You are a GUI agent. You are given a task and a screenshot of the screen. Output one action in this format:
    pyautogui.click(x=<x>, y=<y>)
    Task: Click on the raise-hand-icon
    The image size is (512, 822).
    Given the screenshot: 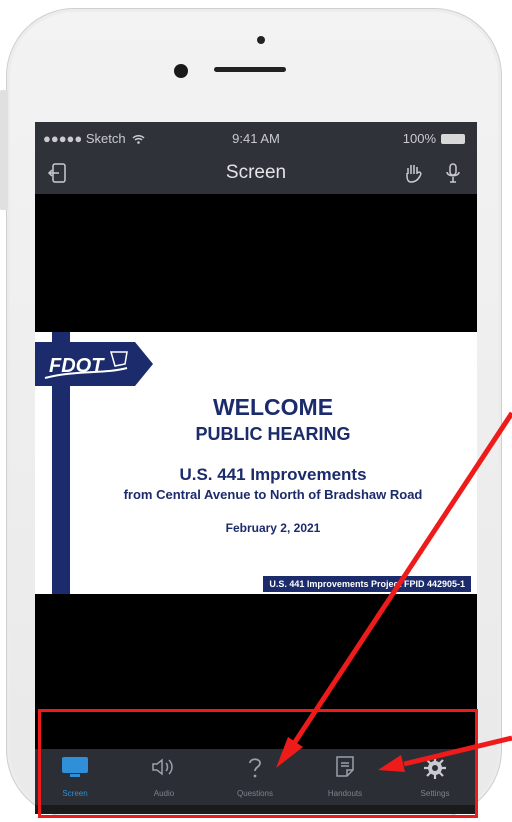 What is the action you would take?
    pyautogui.click(x=414, y=173)
    